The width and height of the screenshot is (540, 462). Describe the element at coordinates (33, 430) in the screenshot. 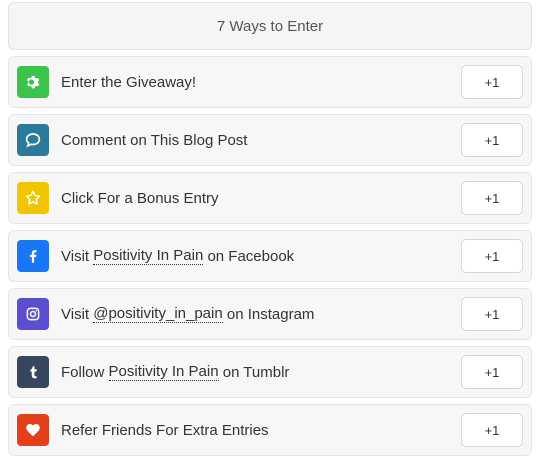

I see `heart-icon` at that location.